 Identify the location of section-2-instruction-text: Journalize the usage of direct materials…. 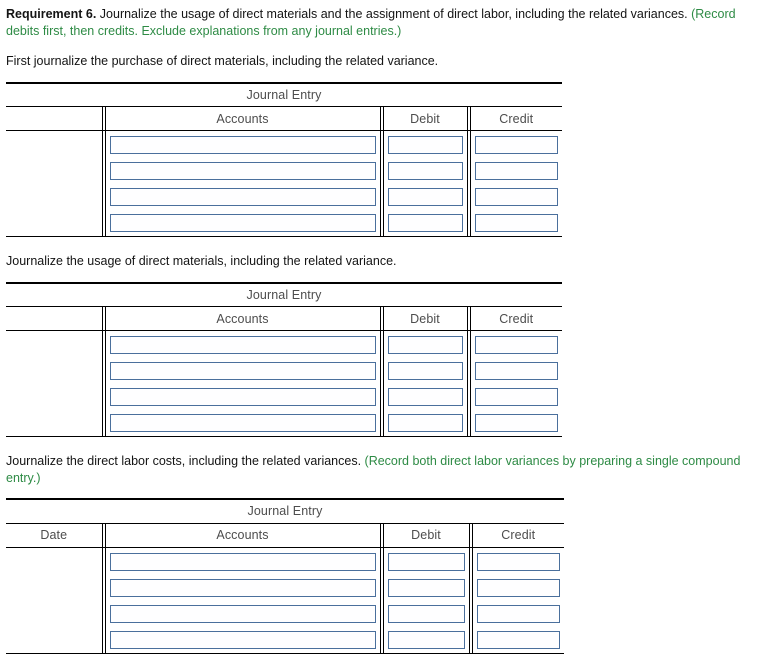
(201, 261).